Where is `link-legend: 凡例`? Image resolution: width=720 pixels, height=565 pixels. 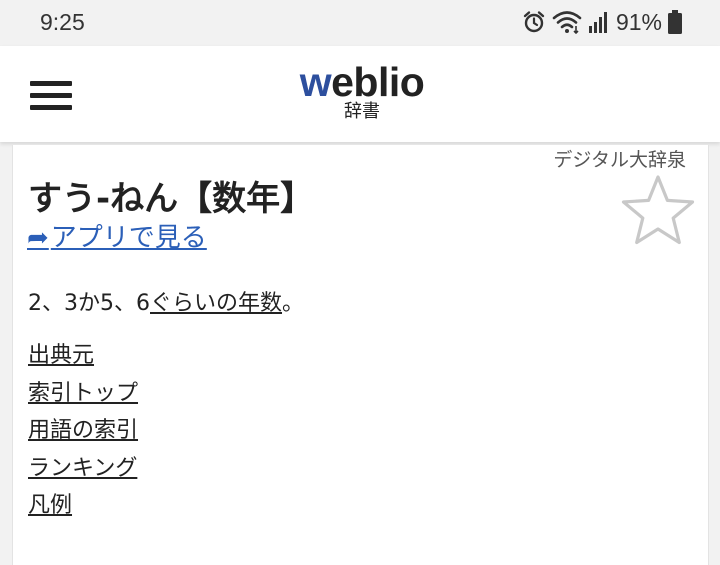
link-legend: 凡例 is located at coordinates (83, 510).